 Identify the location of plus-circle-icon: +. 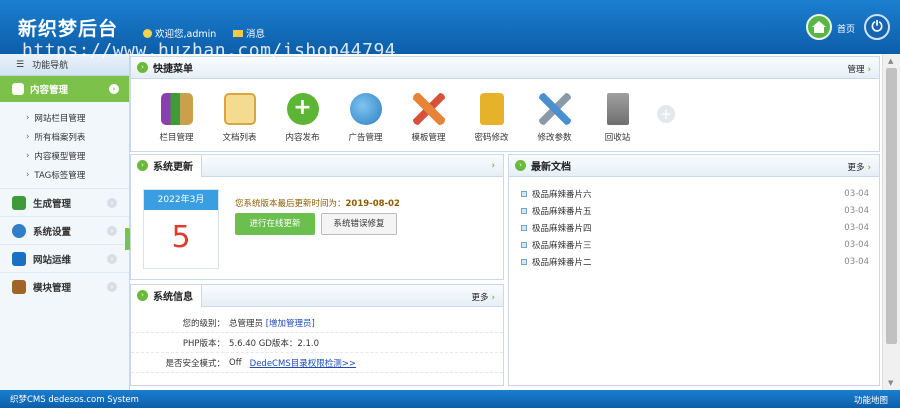
(302, 109).